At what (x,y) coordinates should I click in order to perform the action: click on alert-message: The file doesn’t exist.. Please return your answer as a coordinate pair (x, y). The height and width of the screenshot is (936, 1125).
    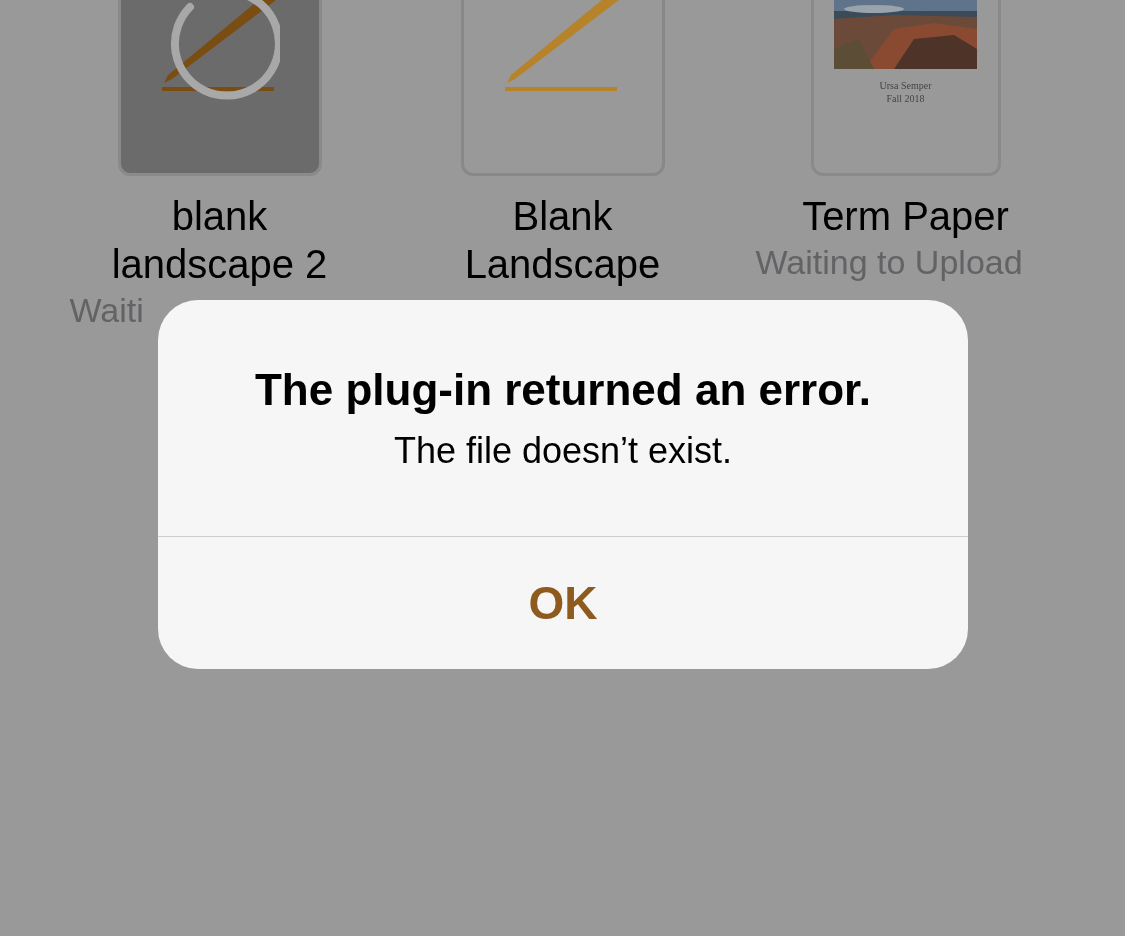
    Looking at the image, I should click on (563, 451).